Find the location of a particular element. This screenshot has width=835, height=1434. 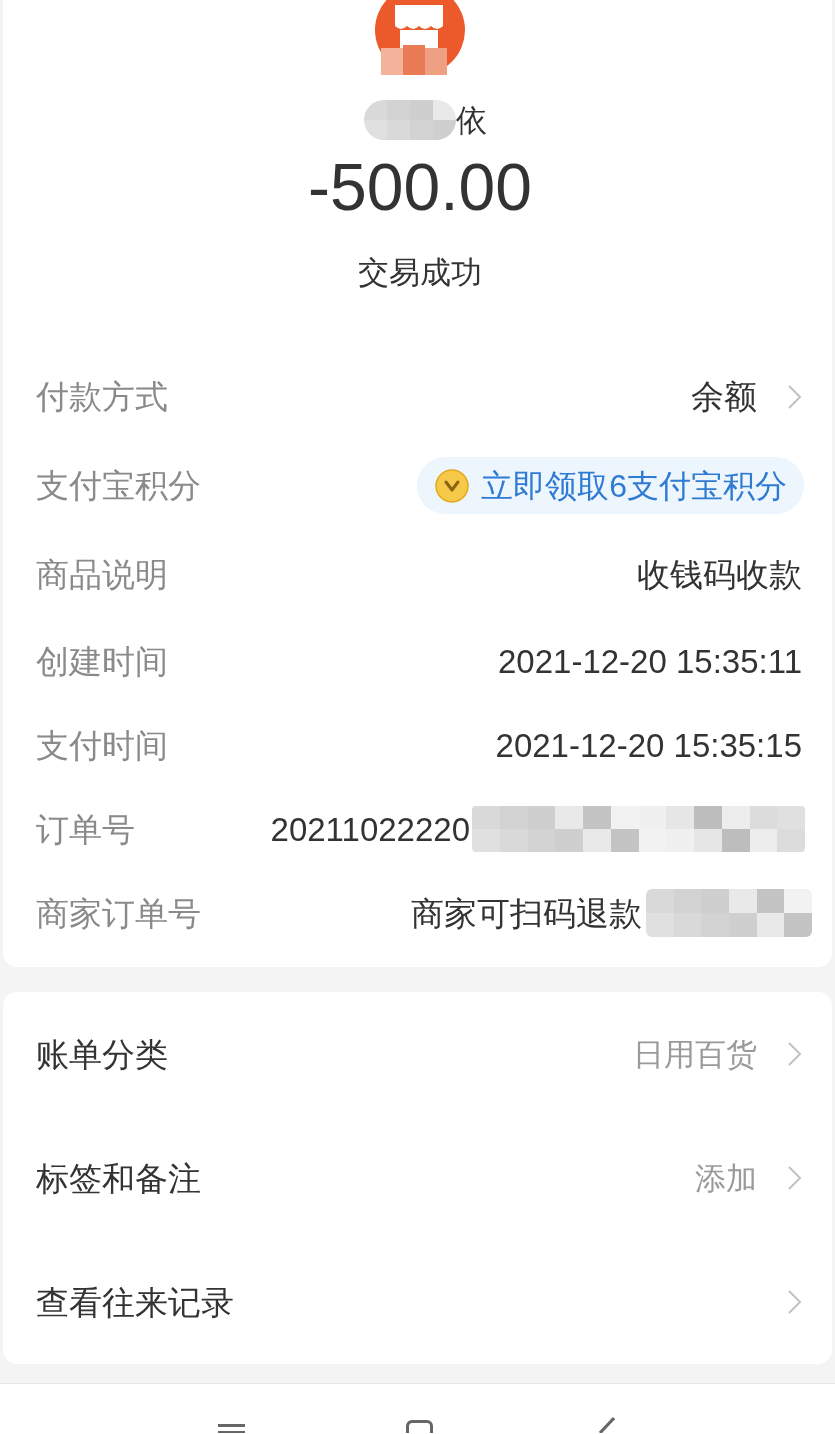

row-value: 余额 is located at coordinates (724, 396).